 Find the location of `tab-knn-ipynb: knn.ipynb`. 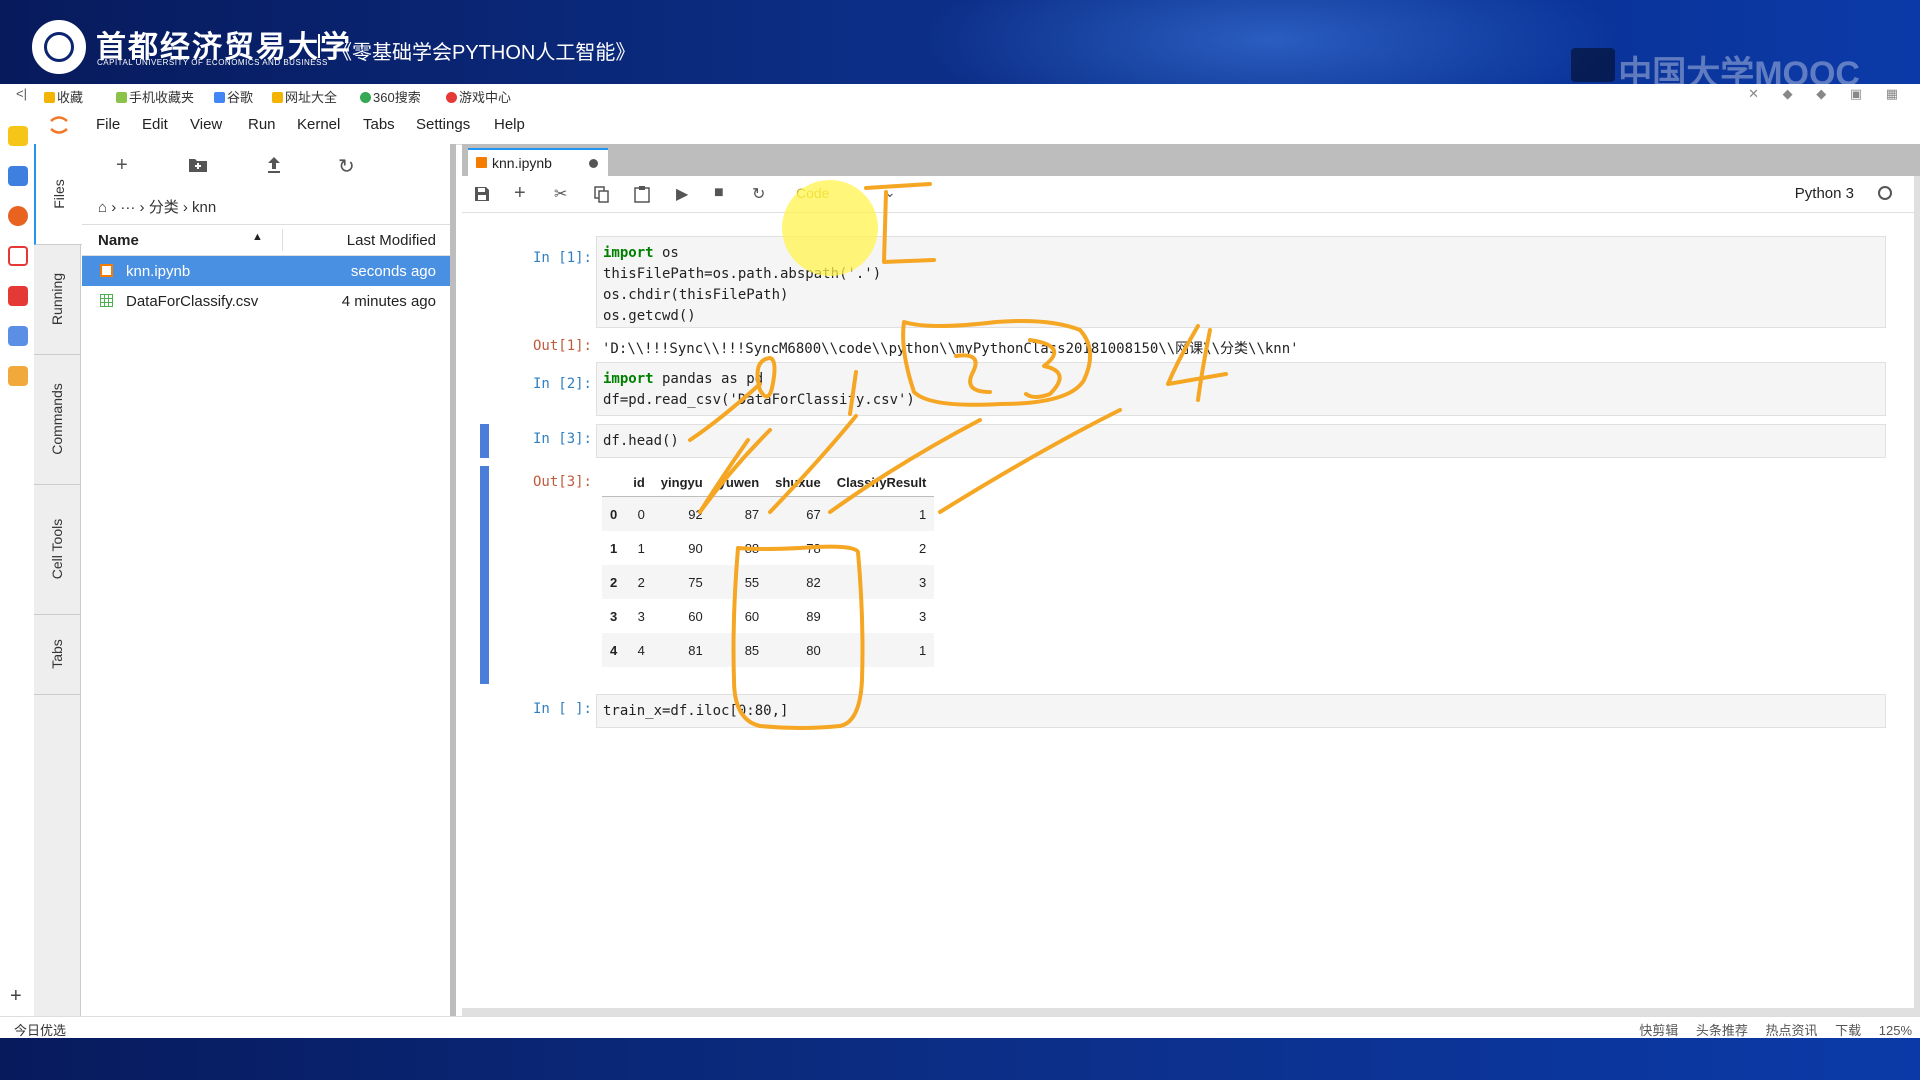

tab-knn-ipynb: knn.ipynb is located at coordinates (538, 162).